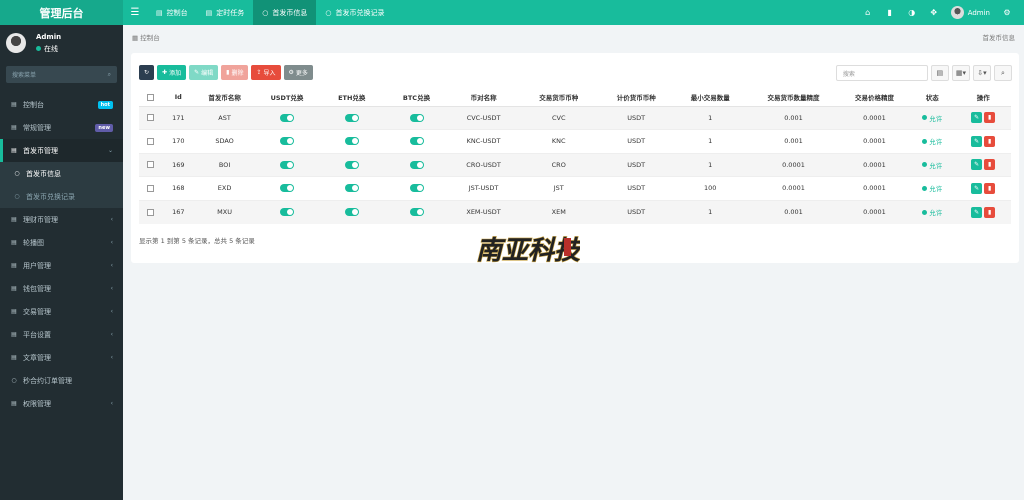 The image size is (1024, 500). What do you see at coordinates (61, 380) in the screenshot?
I see `sidebar-item-12: ○ 秒合约订单管理` at bounding box center [61, 380].